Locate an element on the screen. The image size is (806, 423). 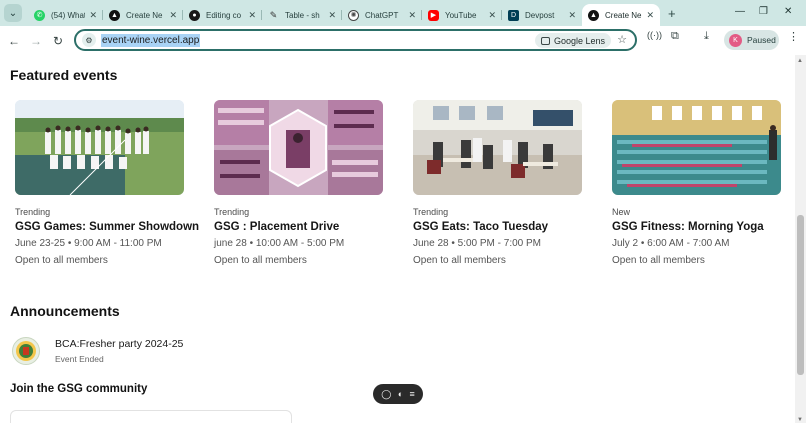
community-card is located at coordinates (151, 416).